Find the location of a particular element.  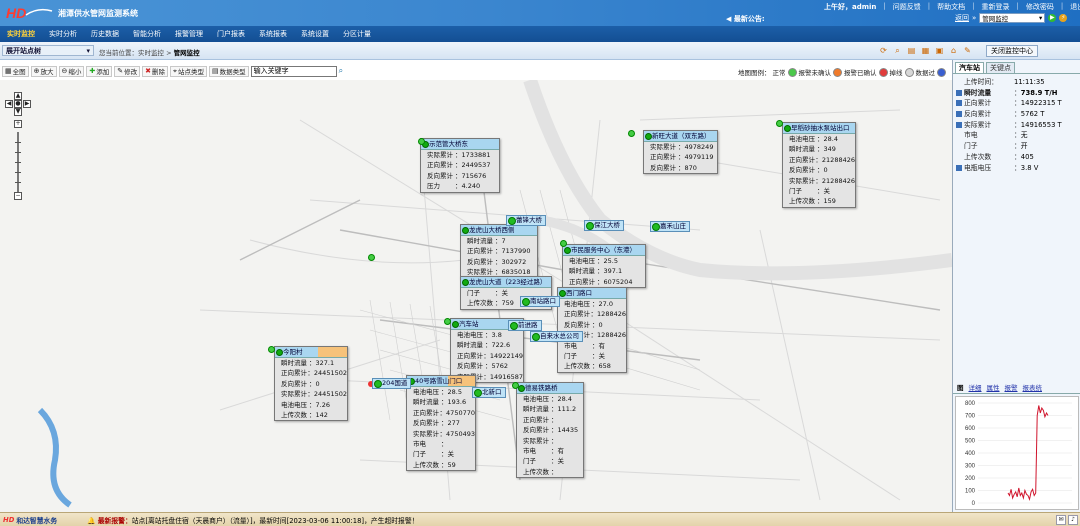

feedback-link: 问题反馈 is located at coordinates (907, 7).